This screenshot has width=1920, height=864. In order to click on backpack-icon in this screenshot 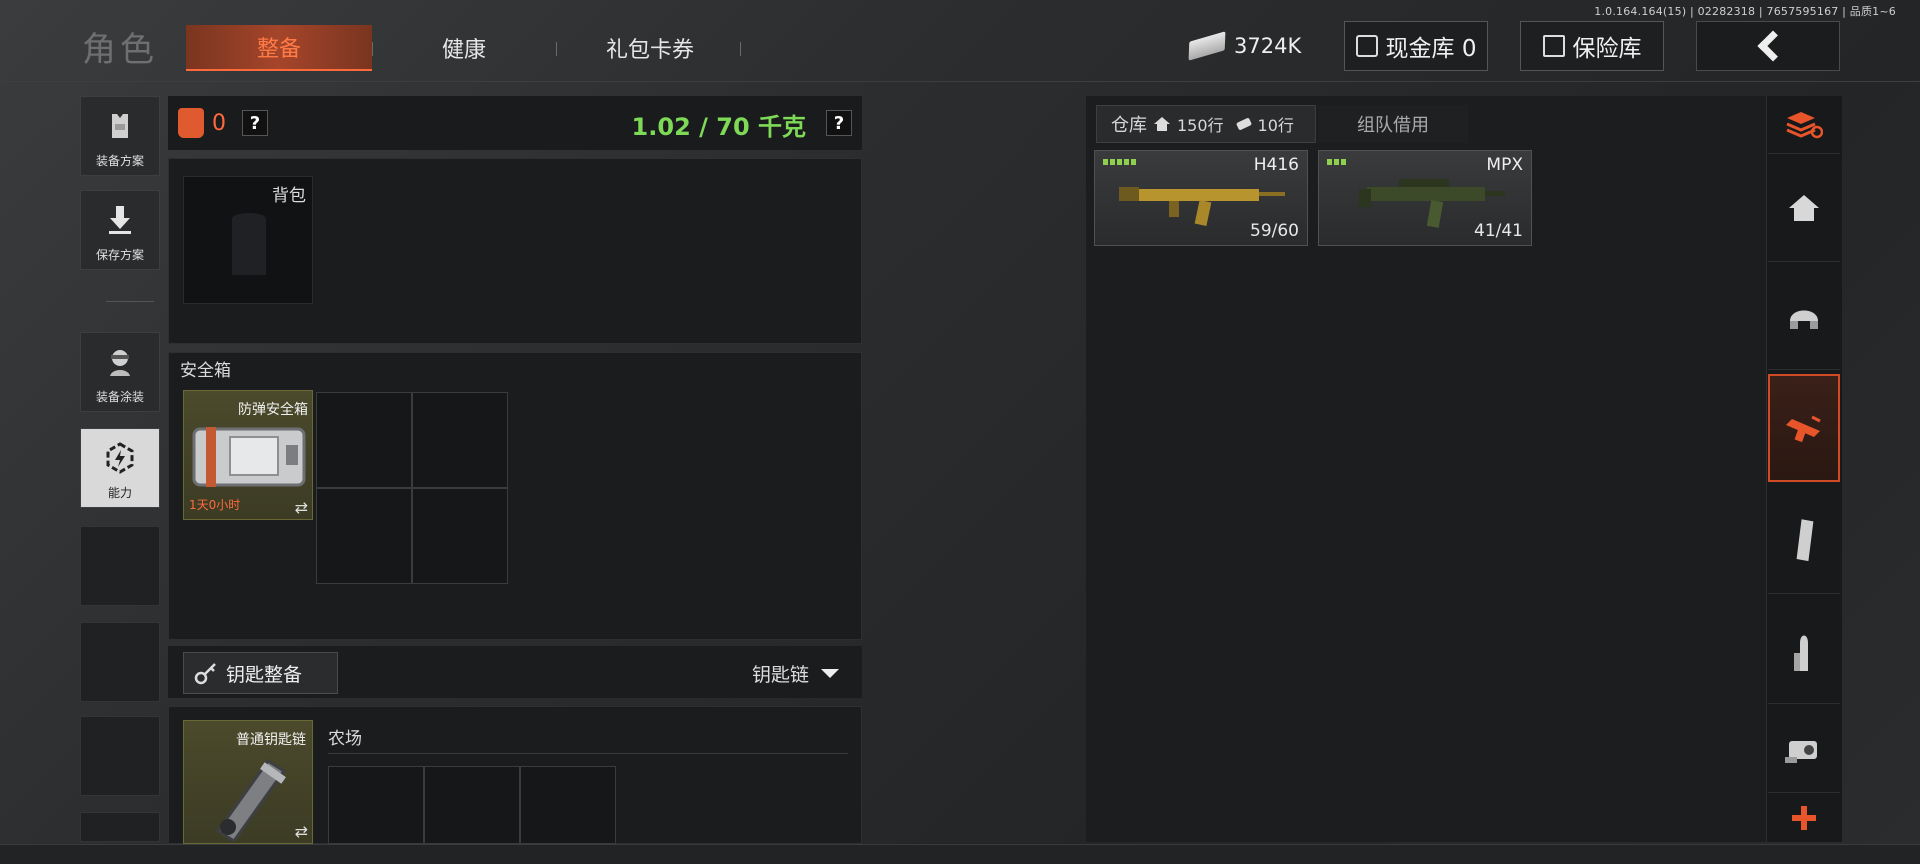, I will do `click(249, 244)`.